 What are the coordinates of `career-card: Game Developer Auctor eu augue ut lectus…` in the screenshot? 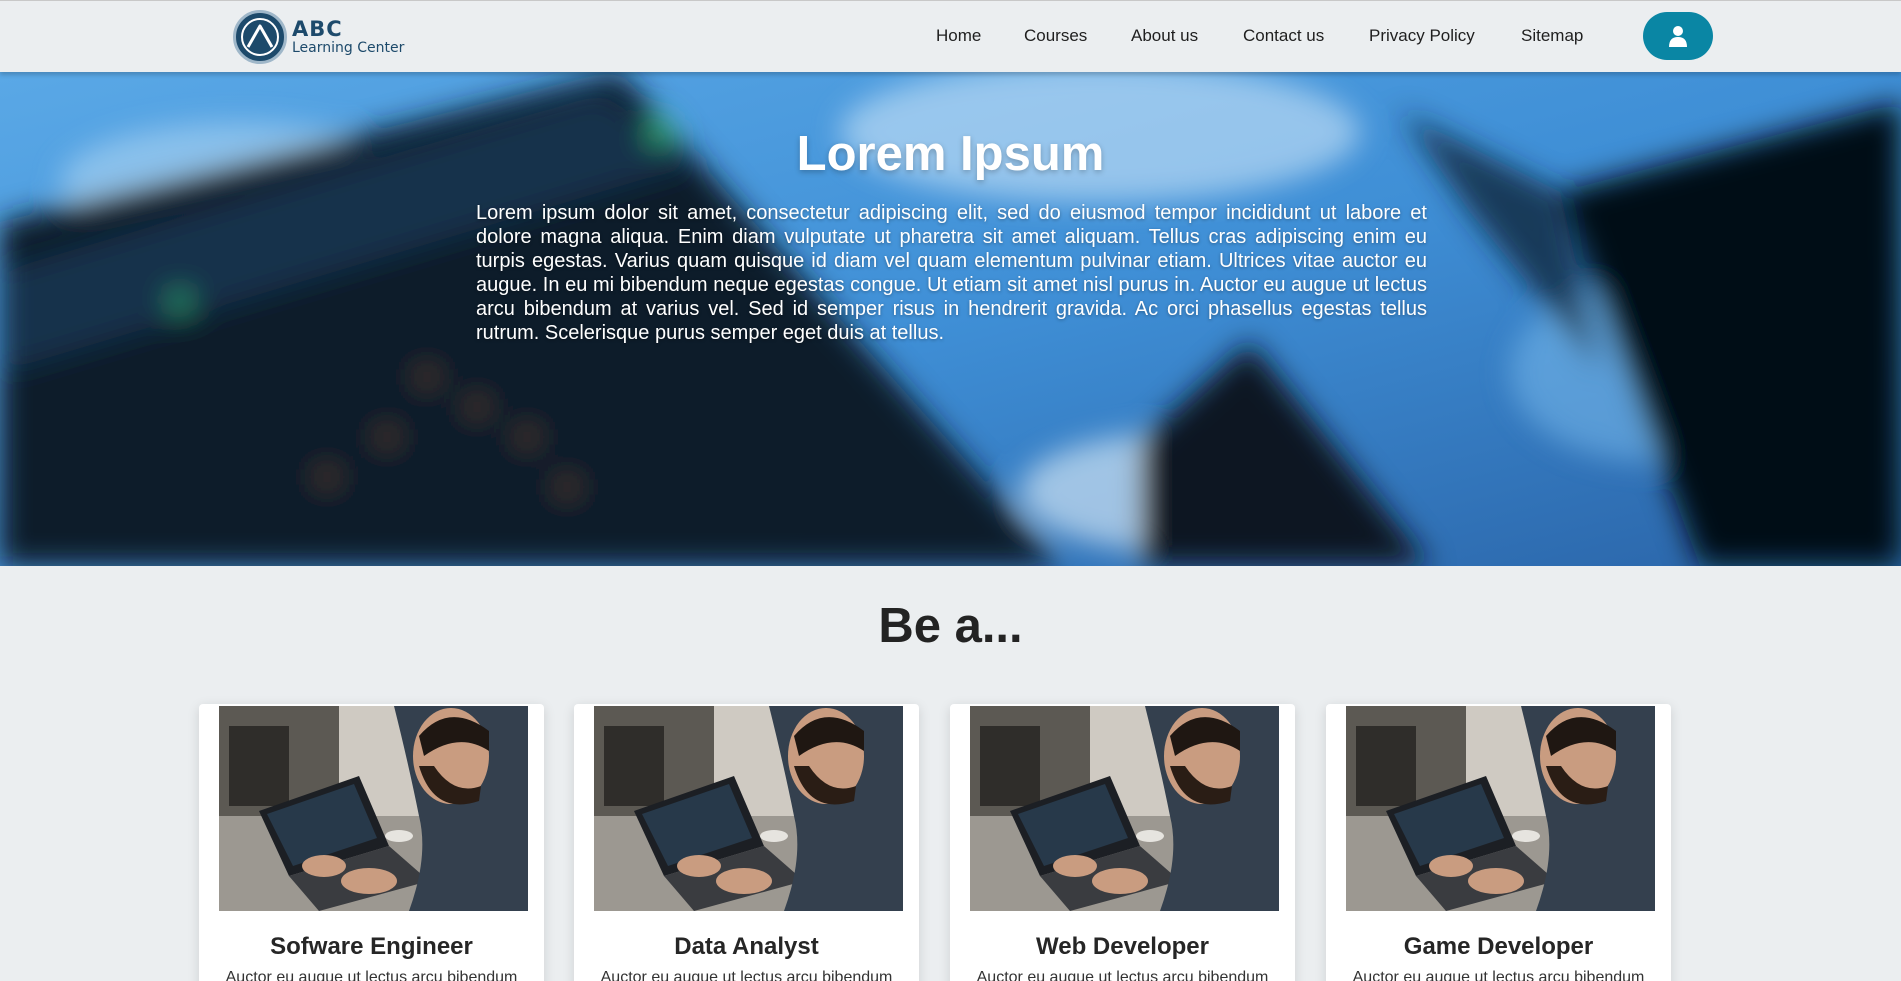 It's located at (1498, 842).